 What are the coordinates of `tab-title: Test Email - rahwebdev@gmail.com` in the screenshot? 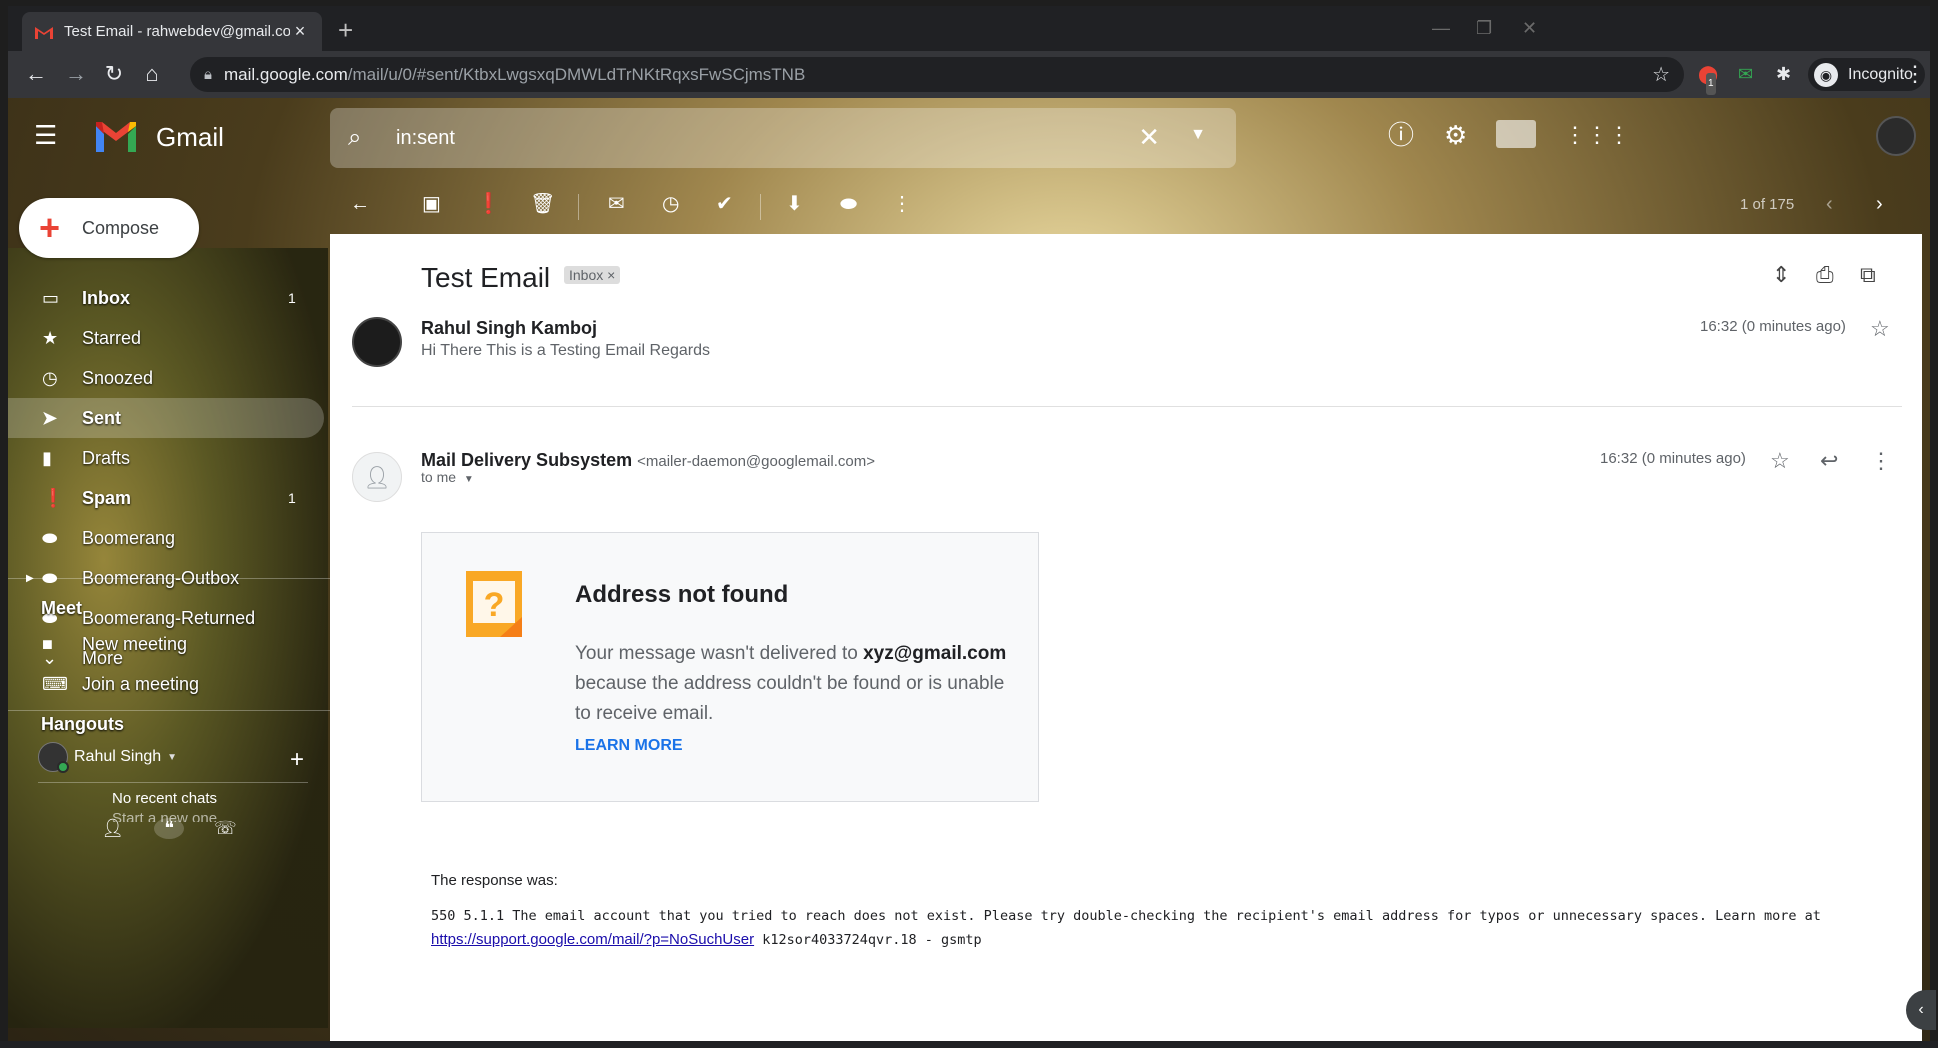 It's located at (177, 31).